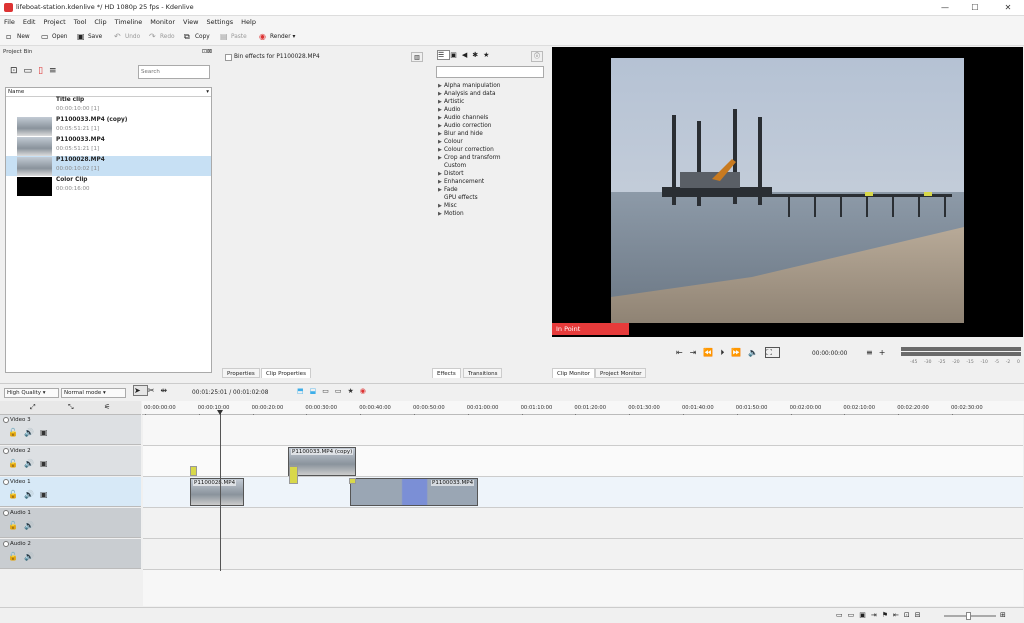 The height and width of the screenshot is (623, 1024). I want to click on timeline-clip-p1100033-copy: P1100033.MP4 (copy), so click(322, 461).